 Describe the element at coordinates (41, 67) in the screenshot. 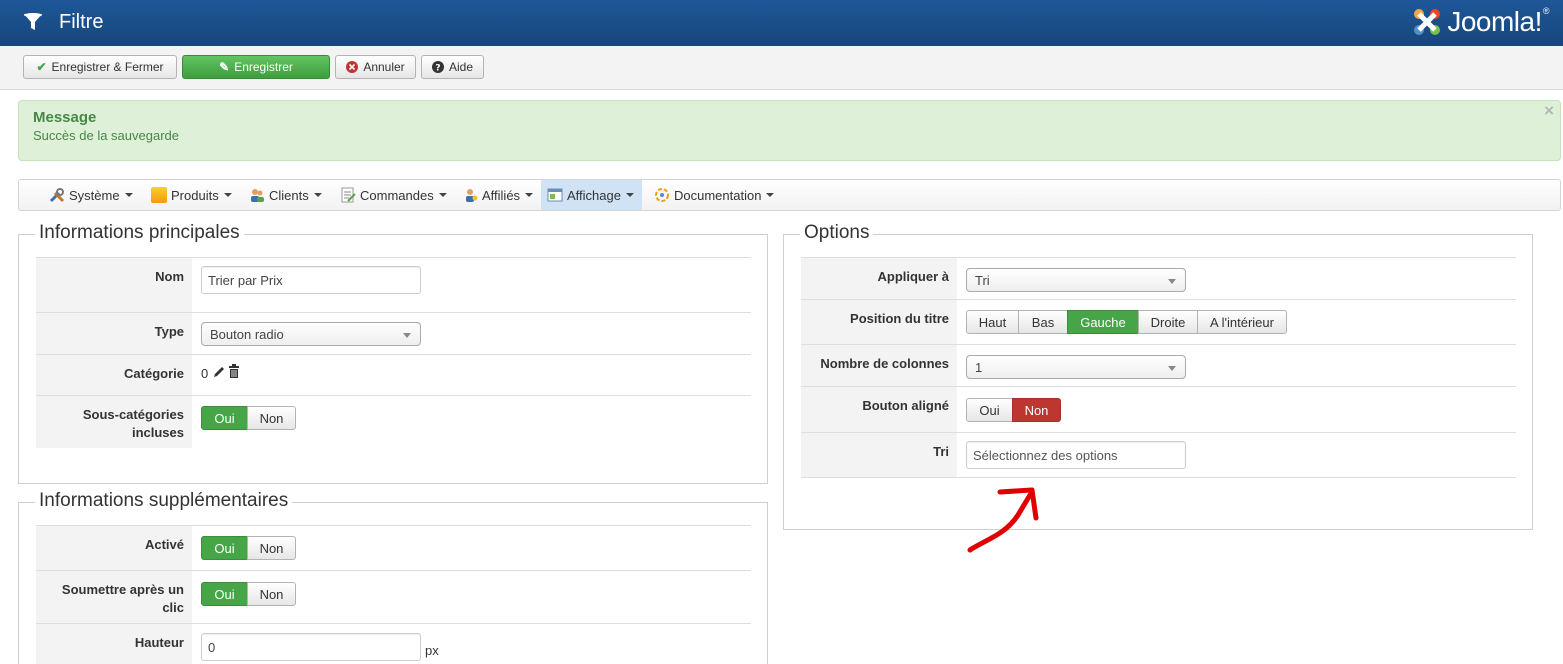

I see `check-icon: ✔` at that location.